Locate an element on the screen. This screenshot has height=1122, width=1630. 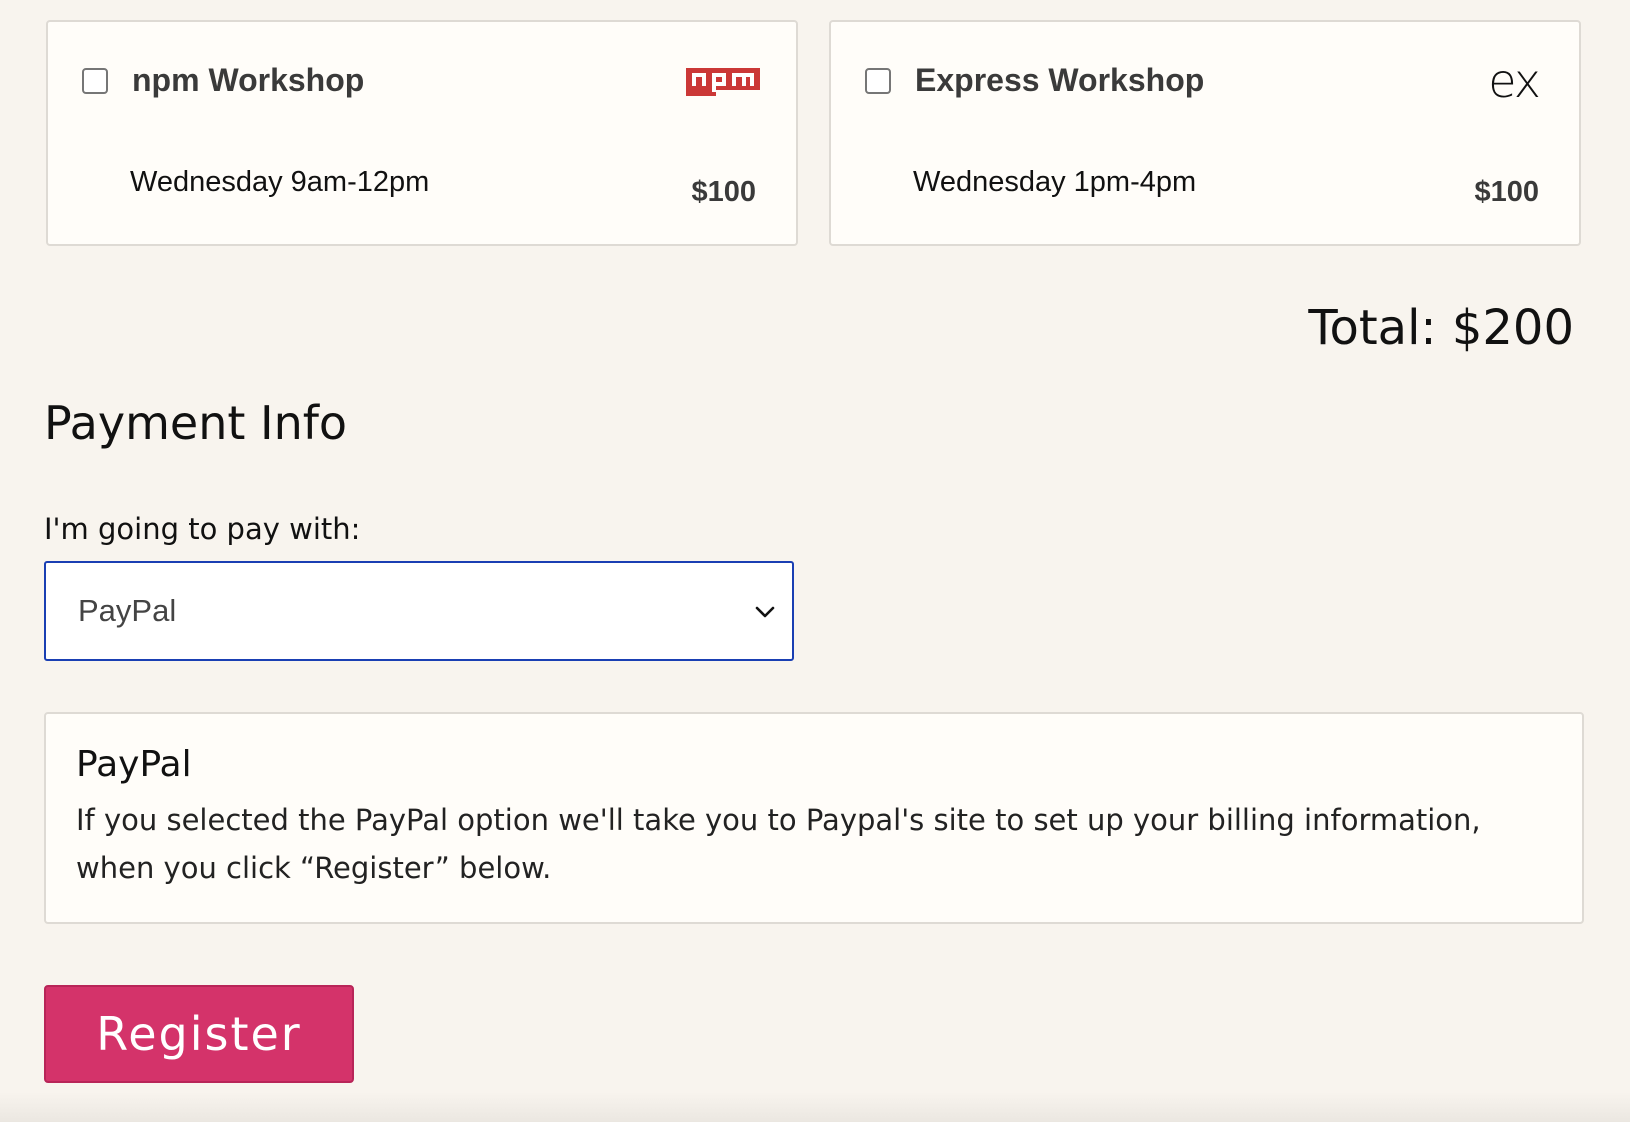
total-amount: Total: $200 is located at coordinates (1441, 328).